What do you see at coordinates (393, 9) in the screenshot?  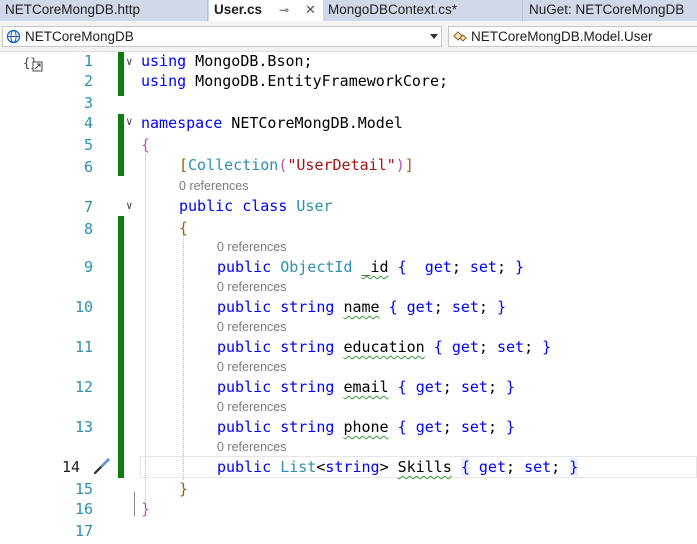 I see `tab-label: MongoDBContext.cs*` at bounding box center [393, 9].